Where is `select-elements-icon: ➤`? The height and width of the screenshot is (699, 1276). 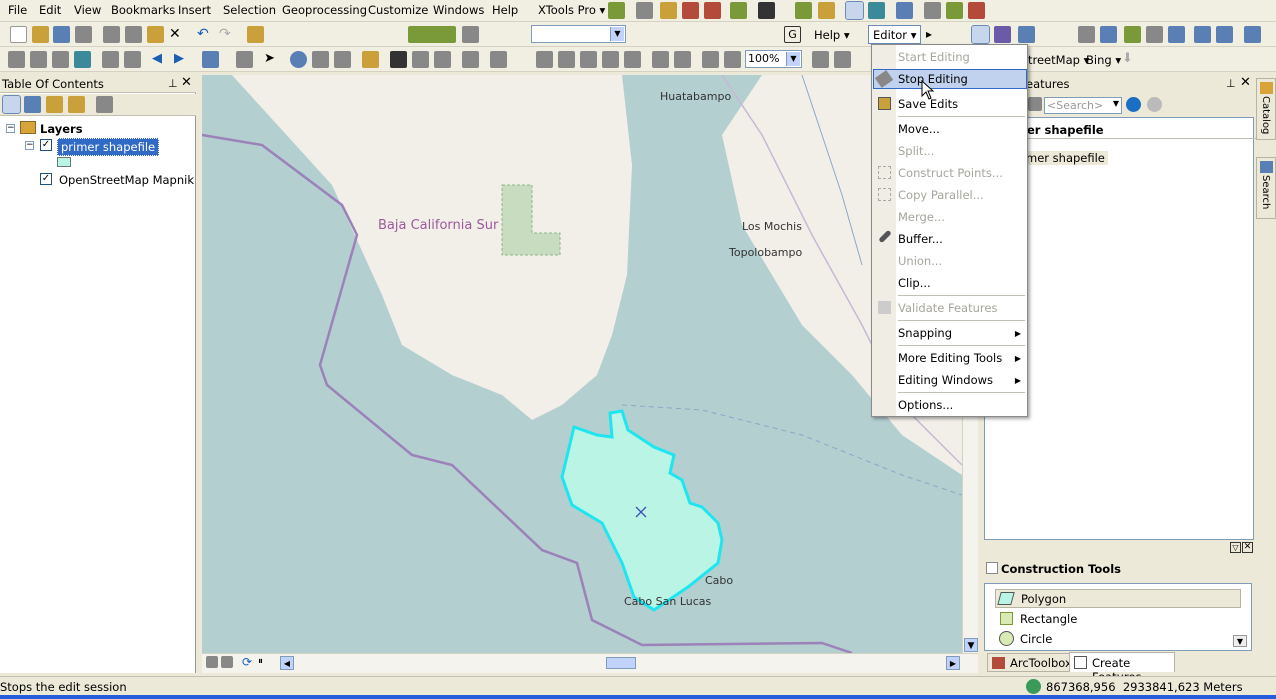 select-elements-icon: ➤ is located at coordinates (272, 59).